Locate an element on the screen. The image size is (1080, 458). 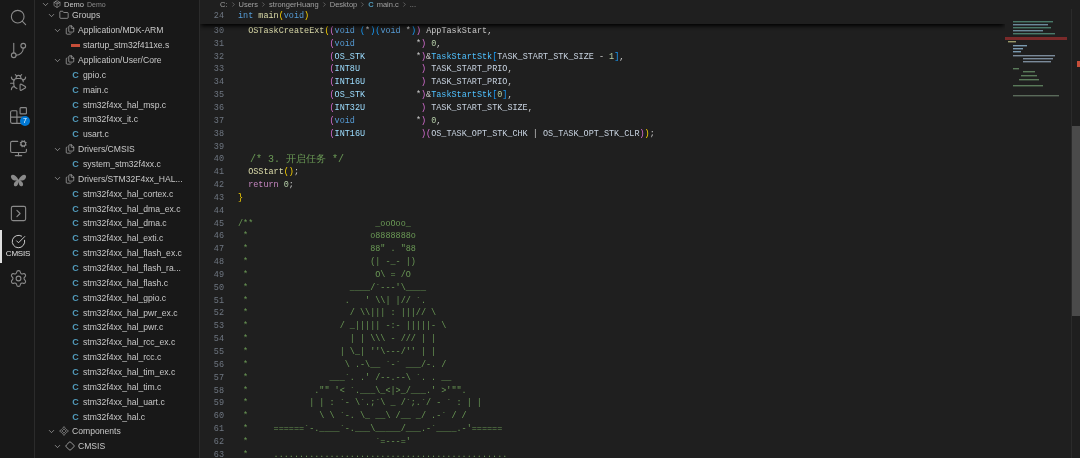
line-number: 56 is located at coordinates (218, 364).